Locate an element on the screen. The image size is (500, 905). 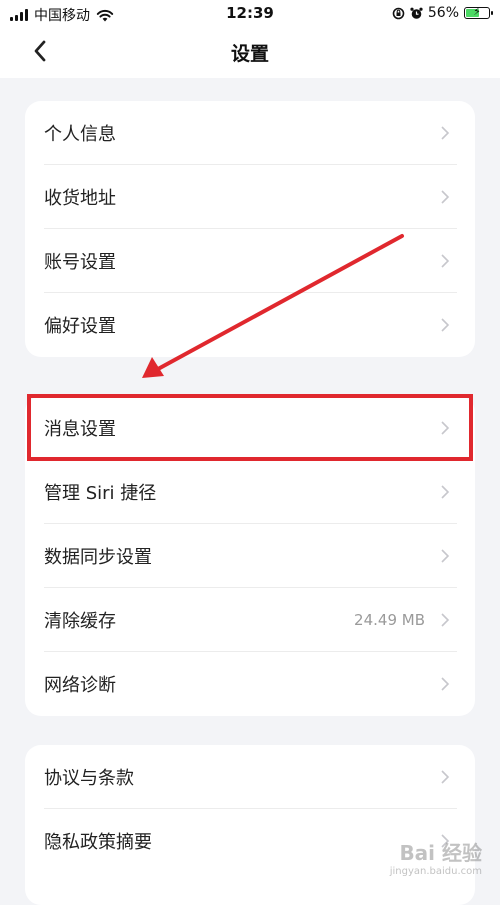
row-label: 收货地址 is located at coordinates (80, 198).